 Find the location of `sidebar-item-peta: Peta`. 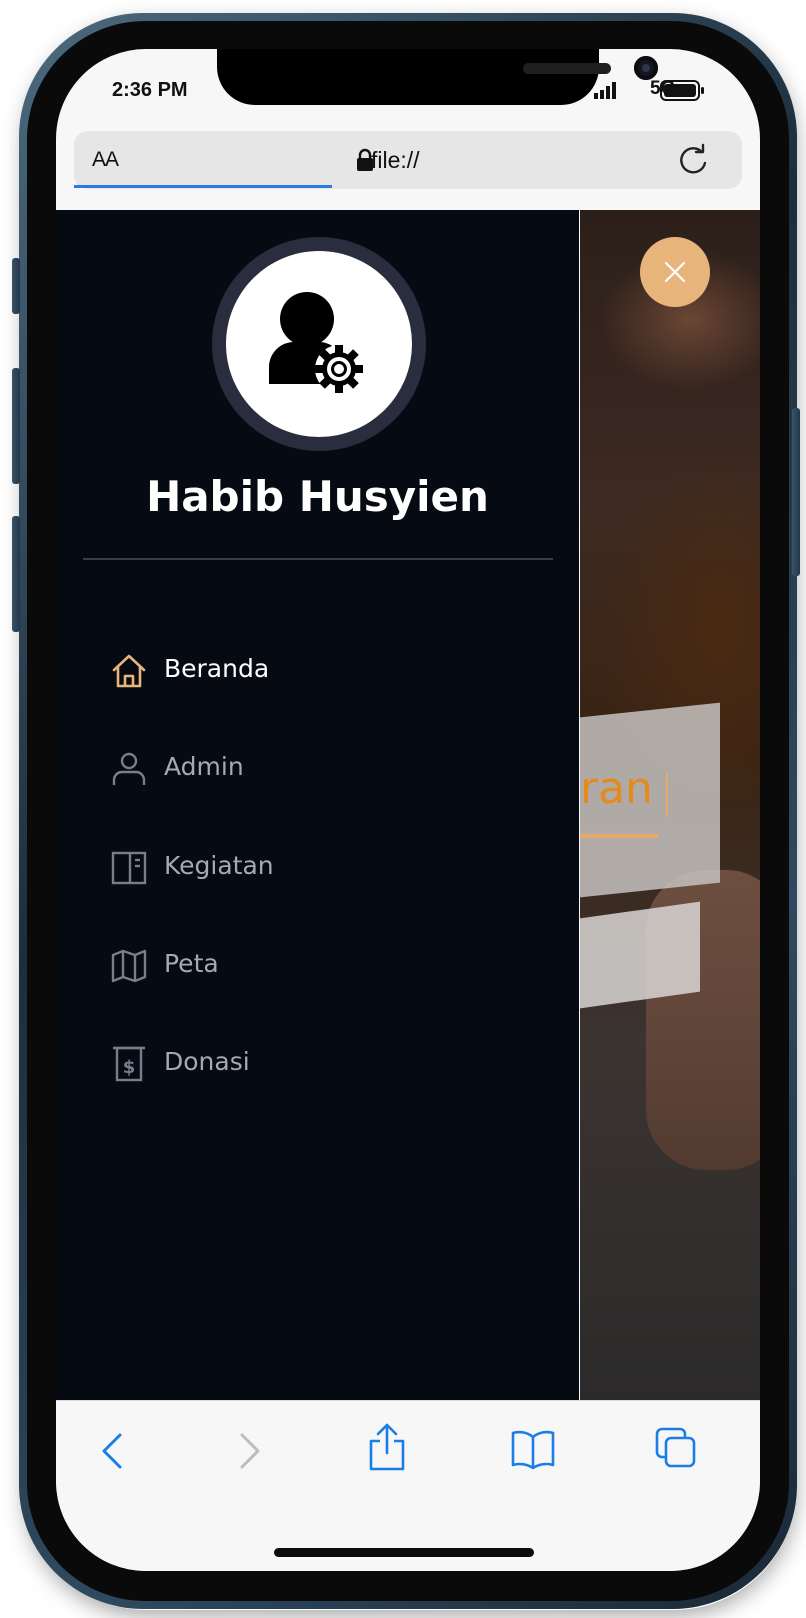

sidebar-item-peta: Peta is located at coordinates (330, 965).